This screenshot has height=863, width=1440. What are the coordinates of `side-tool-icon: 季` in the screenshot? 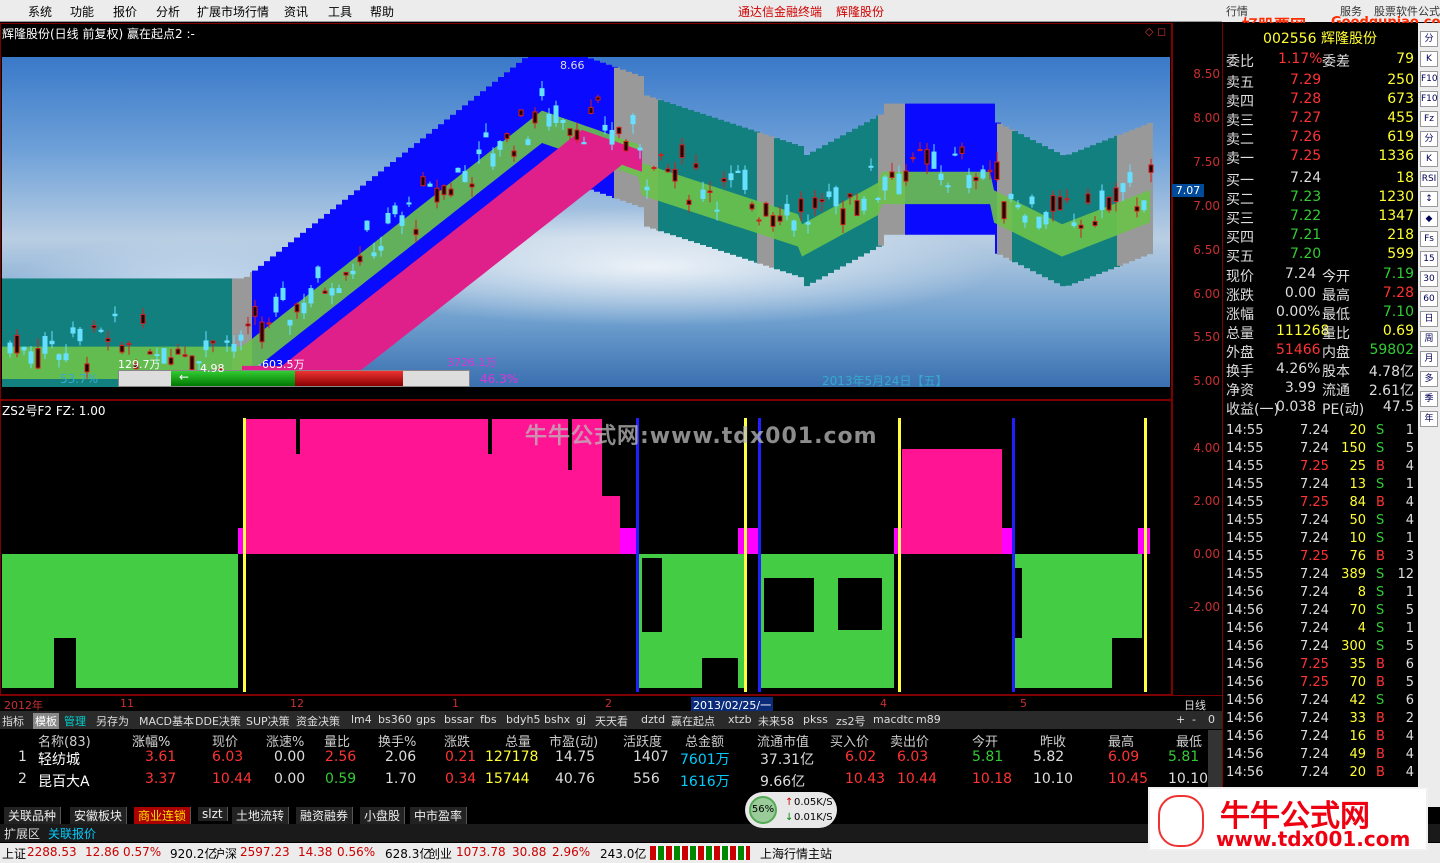 It's located at (1429, 399).